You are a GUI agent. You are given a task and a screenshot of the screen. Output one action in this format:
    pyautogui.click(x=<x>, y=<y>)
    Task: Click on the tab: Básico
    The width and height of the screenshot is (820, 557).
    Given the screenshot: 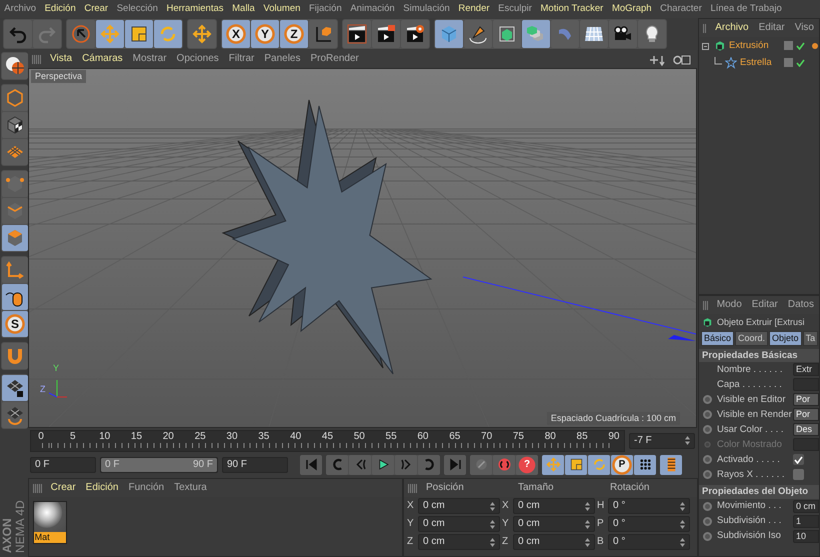 What is the action you would take?
    pyautogui.click(x=717, y=338)
    